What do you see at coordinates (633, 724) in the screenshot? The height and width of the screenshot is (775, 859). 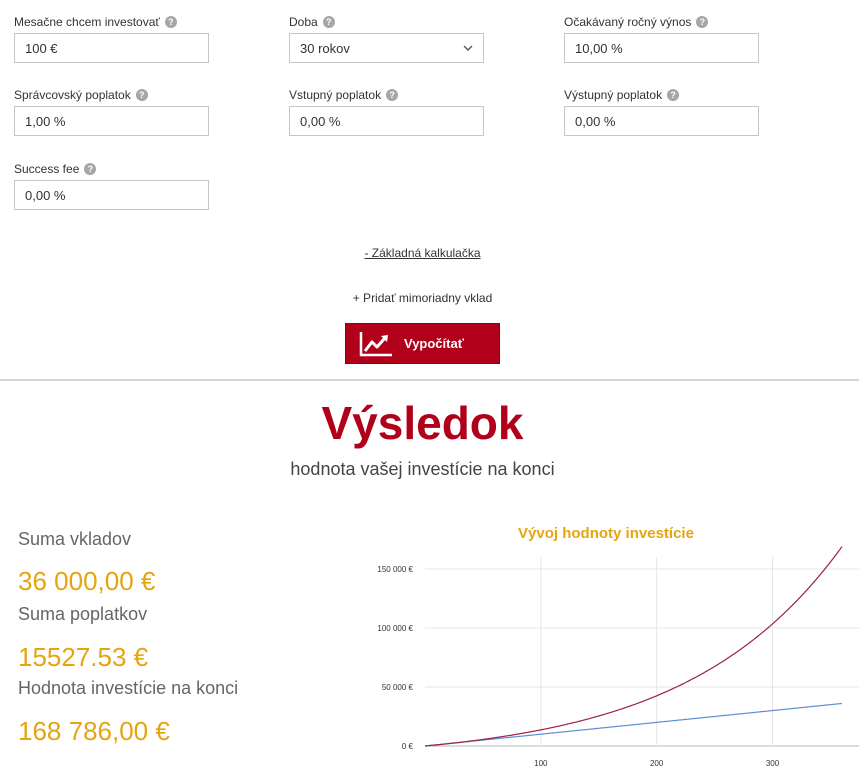 I see `deposits-series-line` at bounding box center [633, 724].